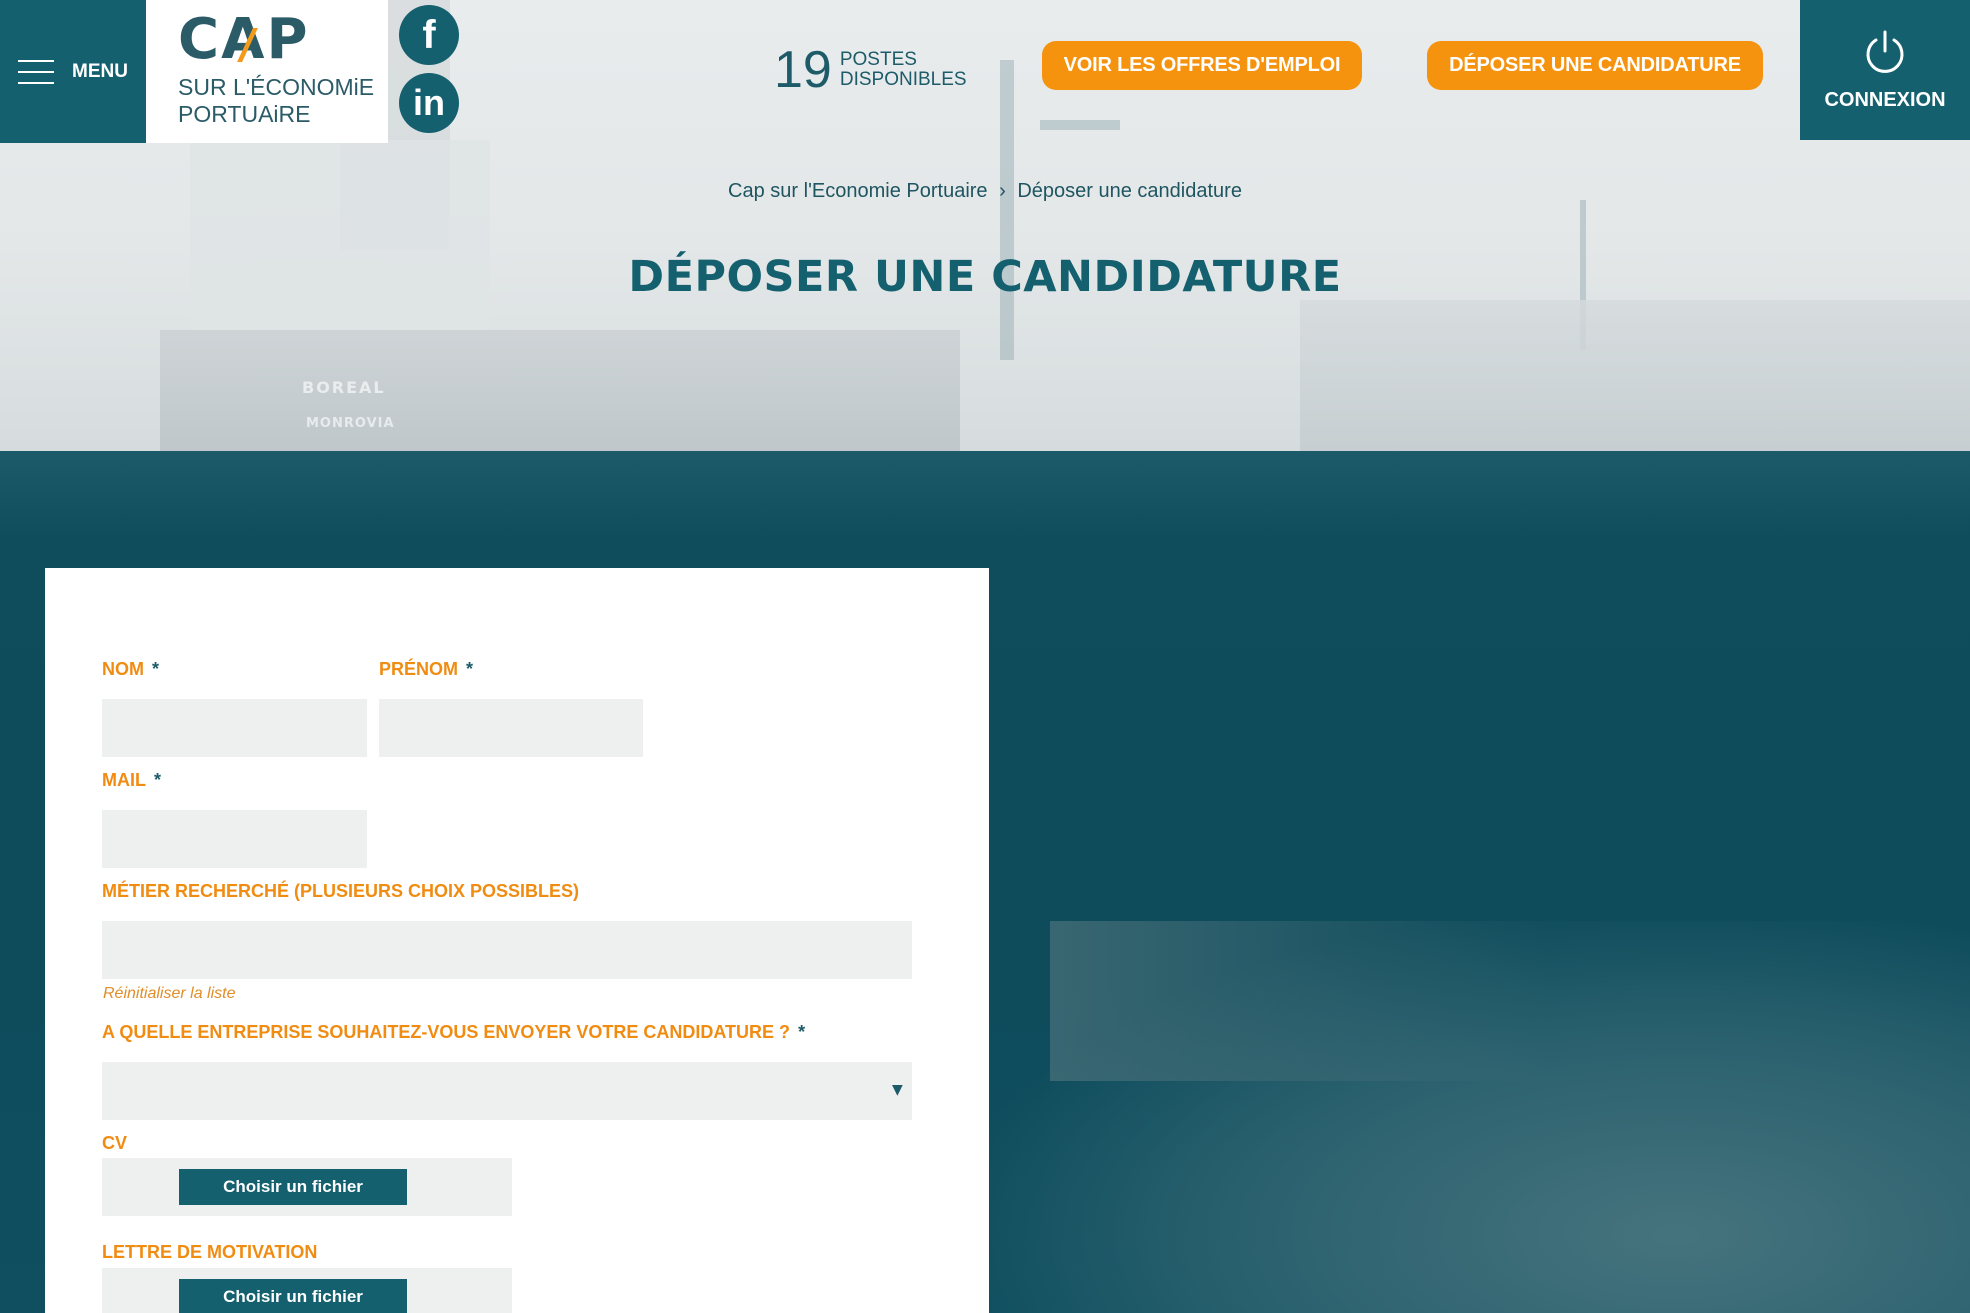 The width and height of the screenshot is (1970, 1313). What do you see at coordinates (234, 839) in the screenshot?
I see `mail-field` at bounding box center [234, 839].